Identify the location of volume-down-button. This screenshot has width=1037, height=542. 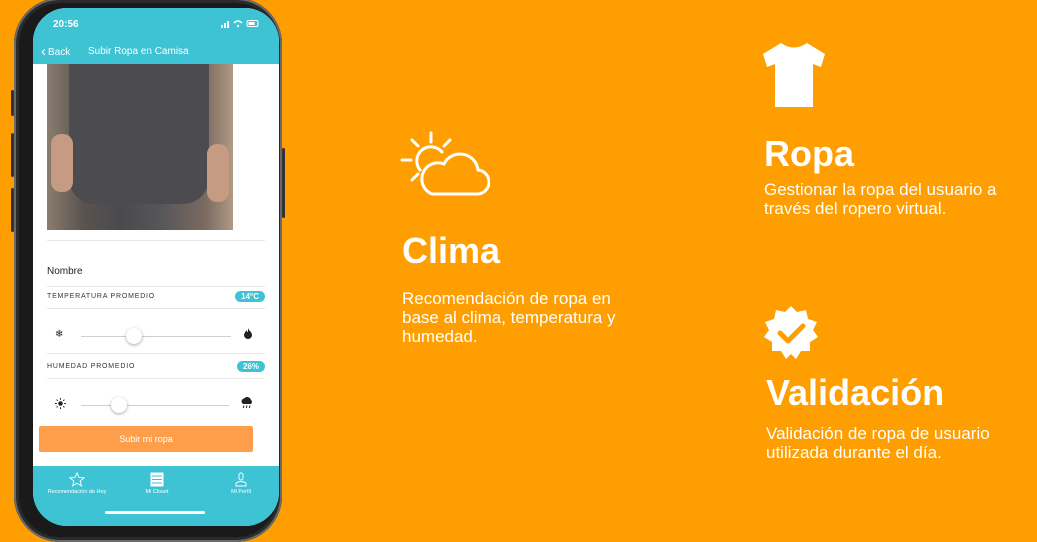
(12, 210).